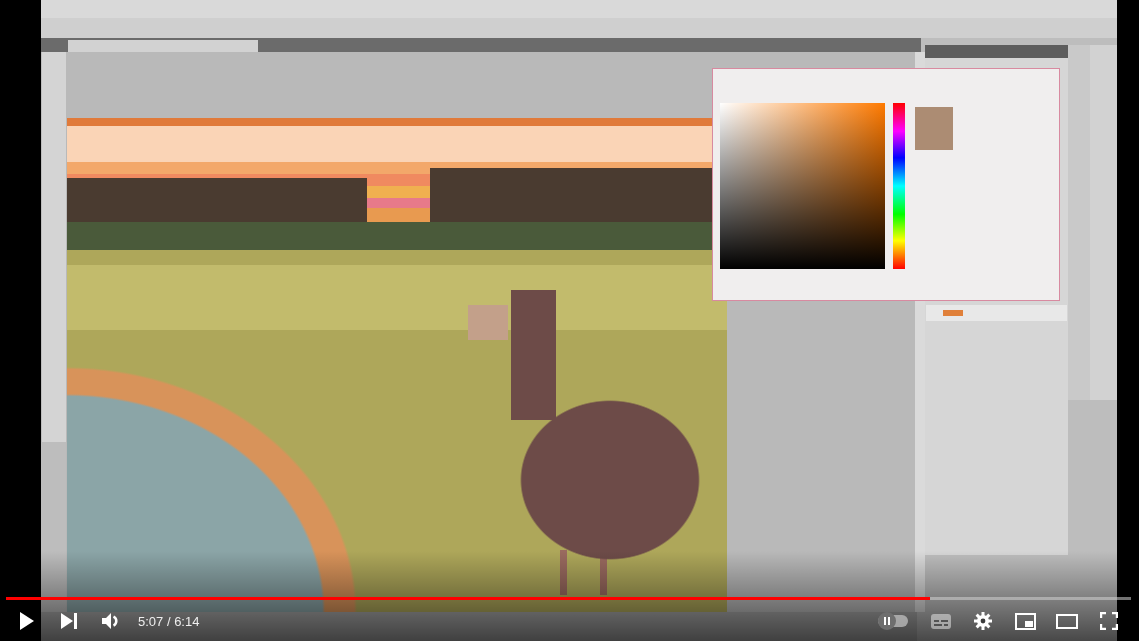 This screenshot has height=641, width=1139. What do you see at coordinates (1109, 621) in the screenshot?
I see `fullscreen-icon` at bounding box center [1109, 621].